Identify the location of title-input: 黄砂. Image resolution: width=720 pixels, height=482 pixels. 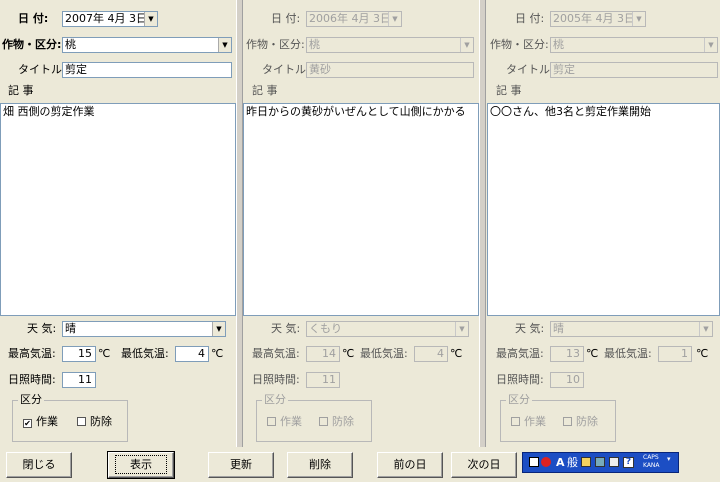
(390, 70).